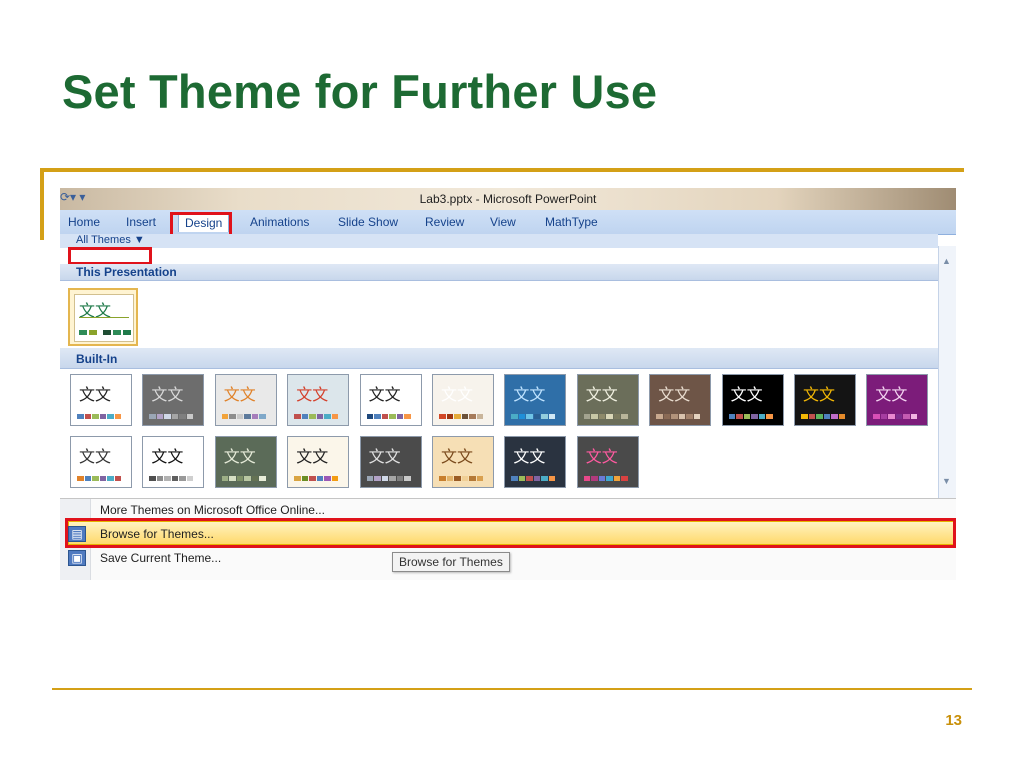 This screenshot has width=1024, height=768. What do you see at coordinates (503, 222) in the screenshot?
I see `tab-view: View` at bounding box center [503, 222].